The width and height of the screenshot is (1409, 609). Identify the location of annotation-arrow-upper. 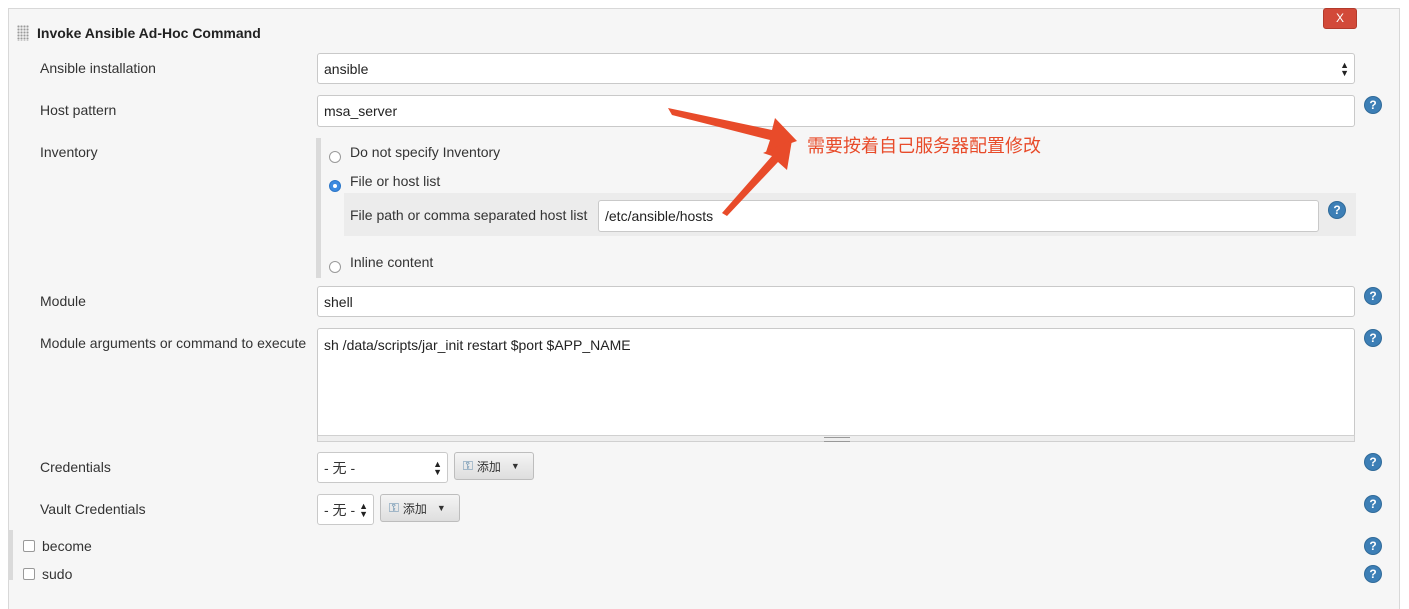
(732, 130).